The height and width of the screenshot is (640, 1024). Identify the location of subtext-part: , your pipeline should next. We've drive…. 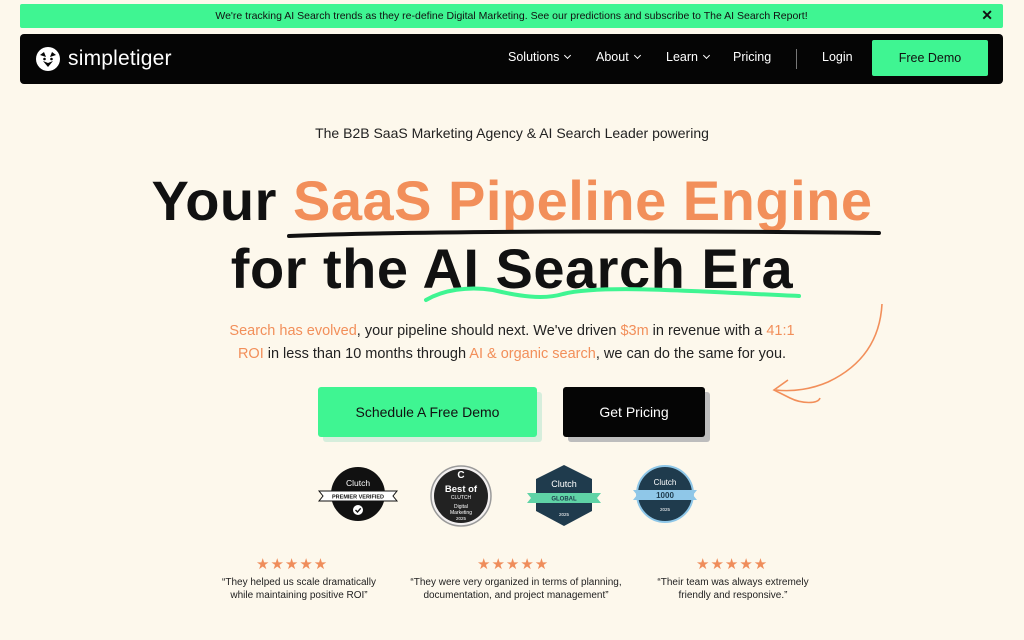
(488, 331).